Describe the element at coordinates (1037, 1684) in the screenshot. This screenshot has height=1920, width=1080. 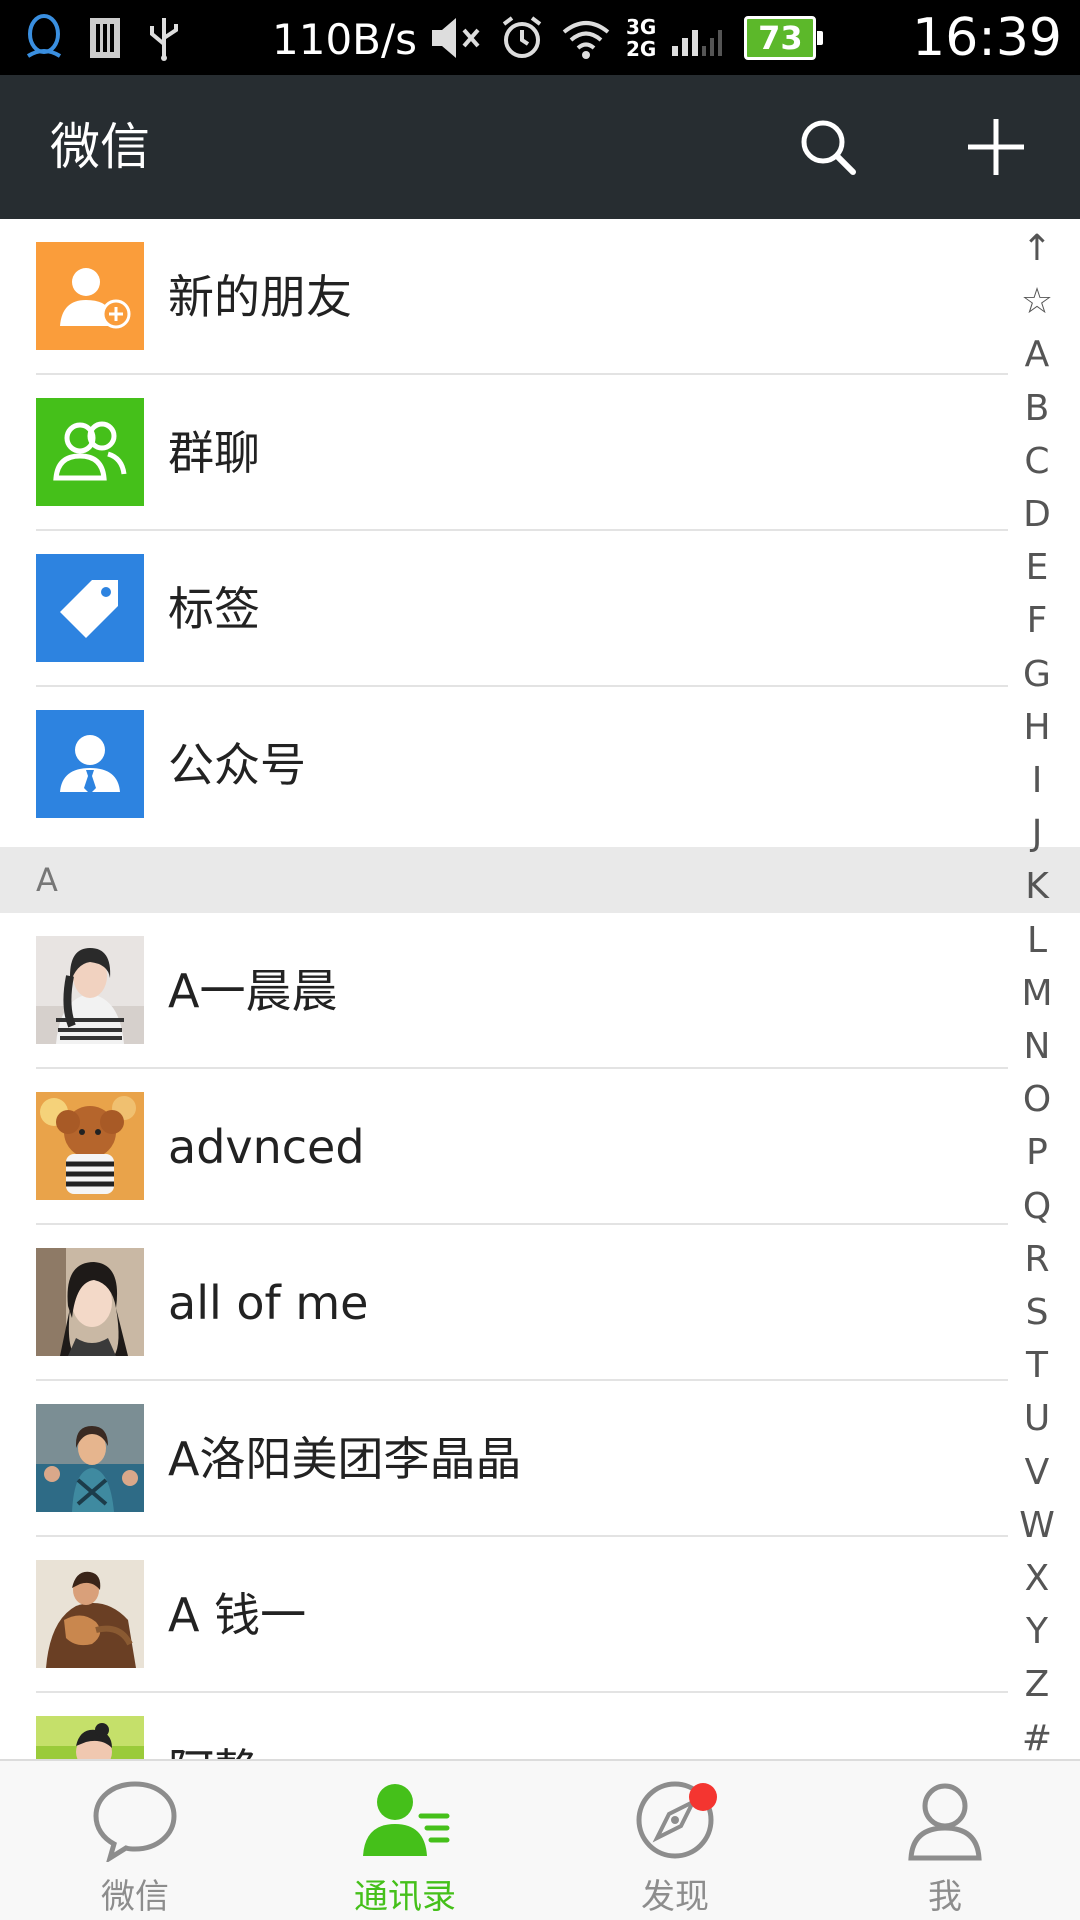
I see `index-letter: Z` at that location.